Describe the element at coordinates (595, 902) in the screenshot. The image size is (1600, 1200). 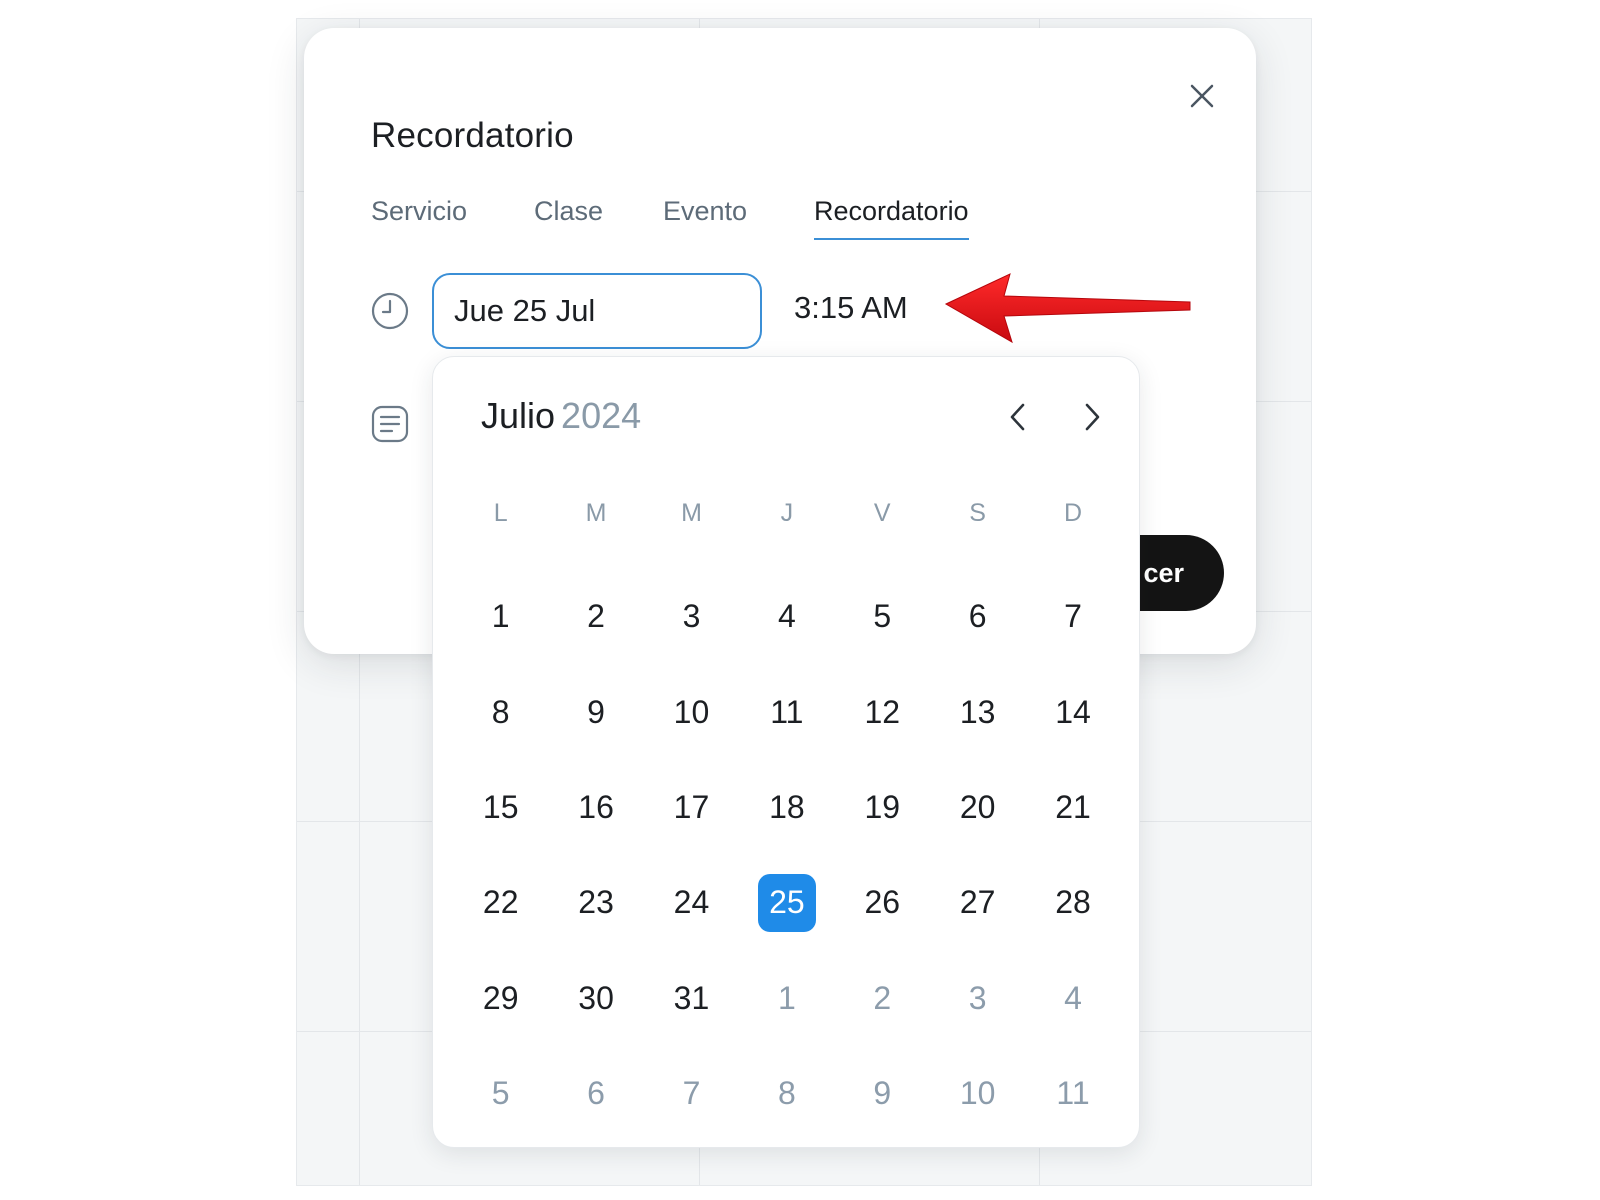
I see `day-cell: 23` at that location.